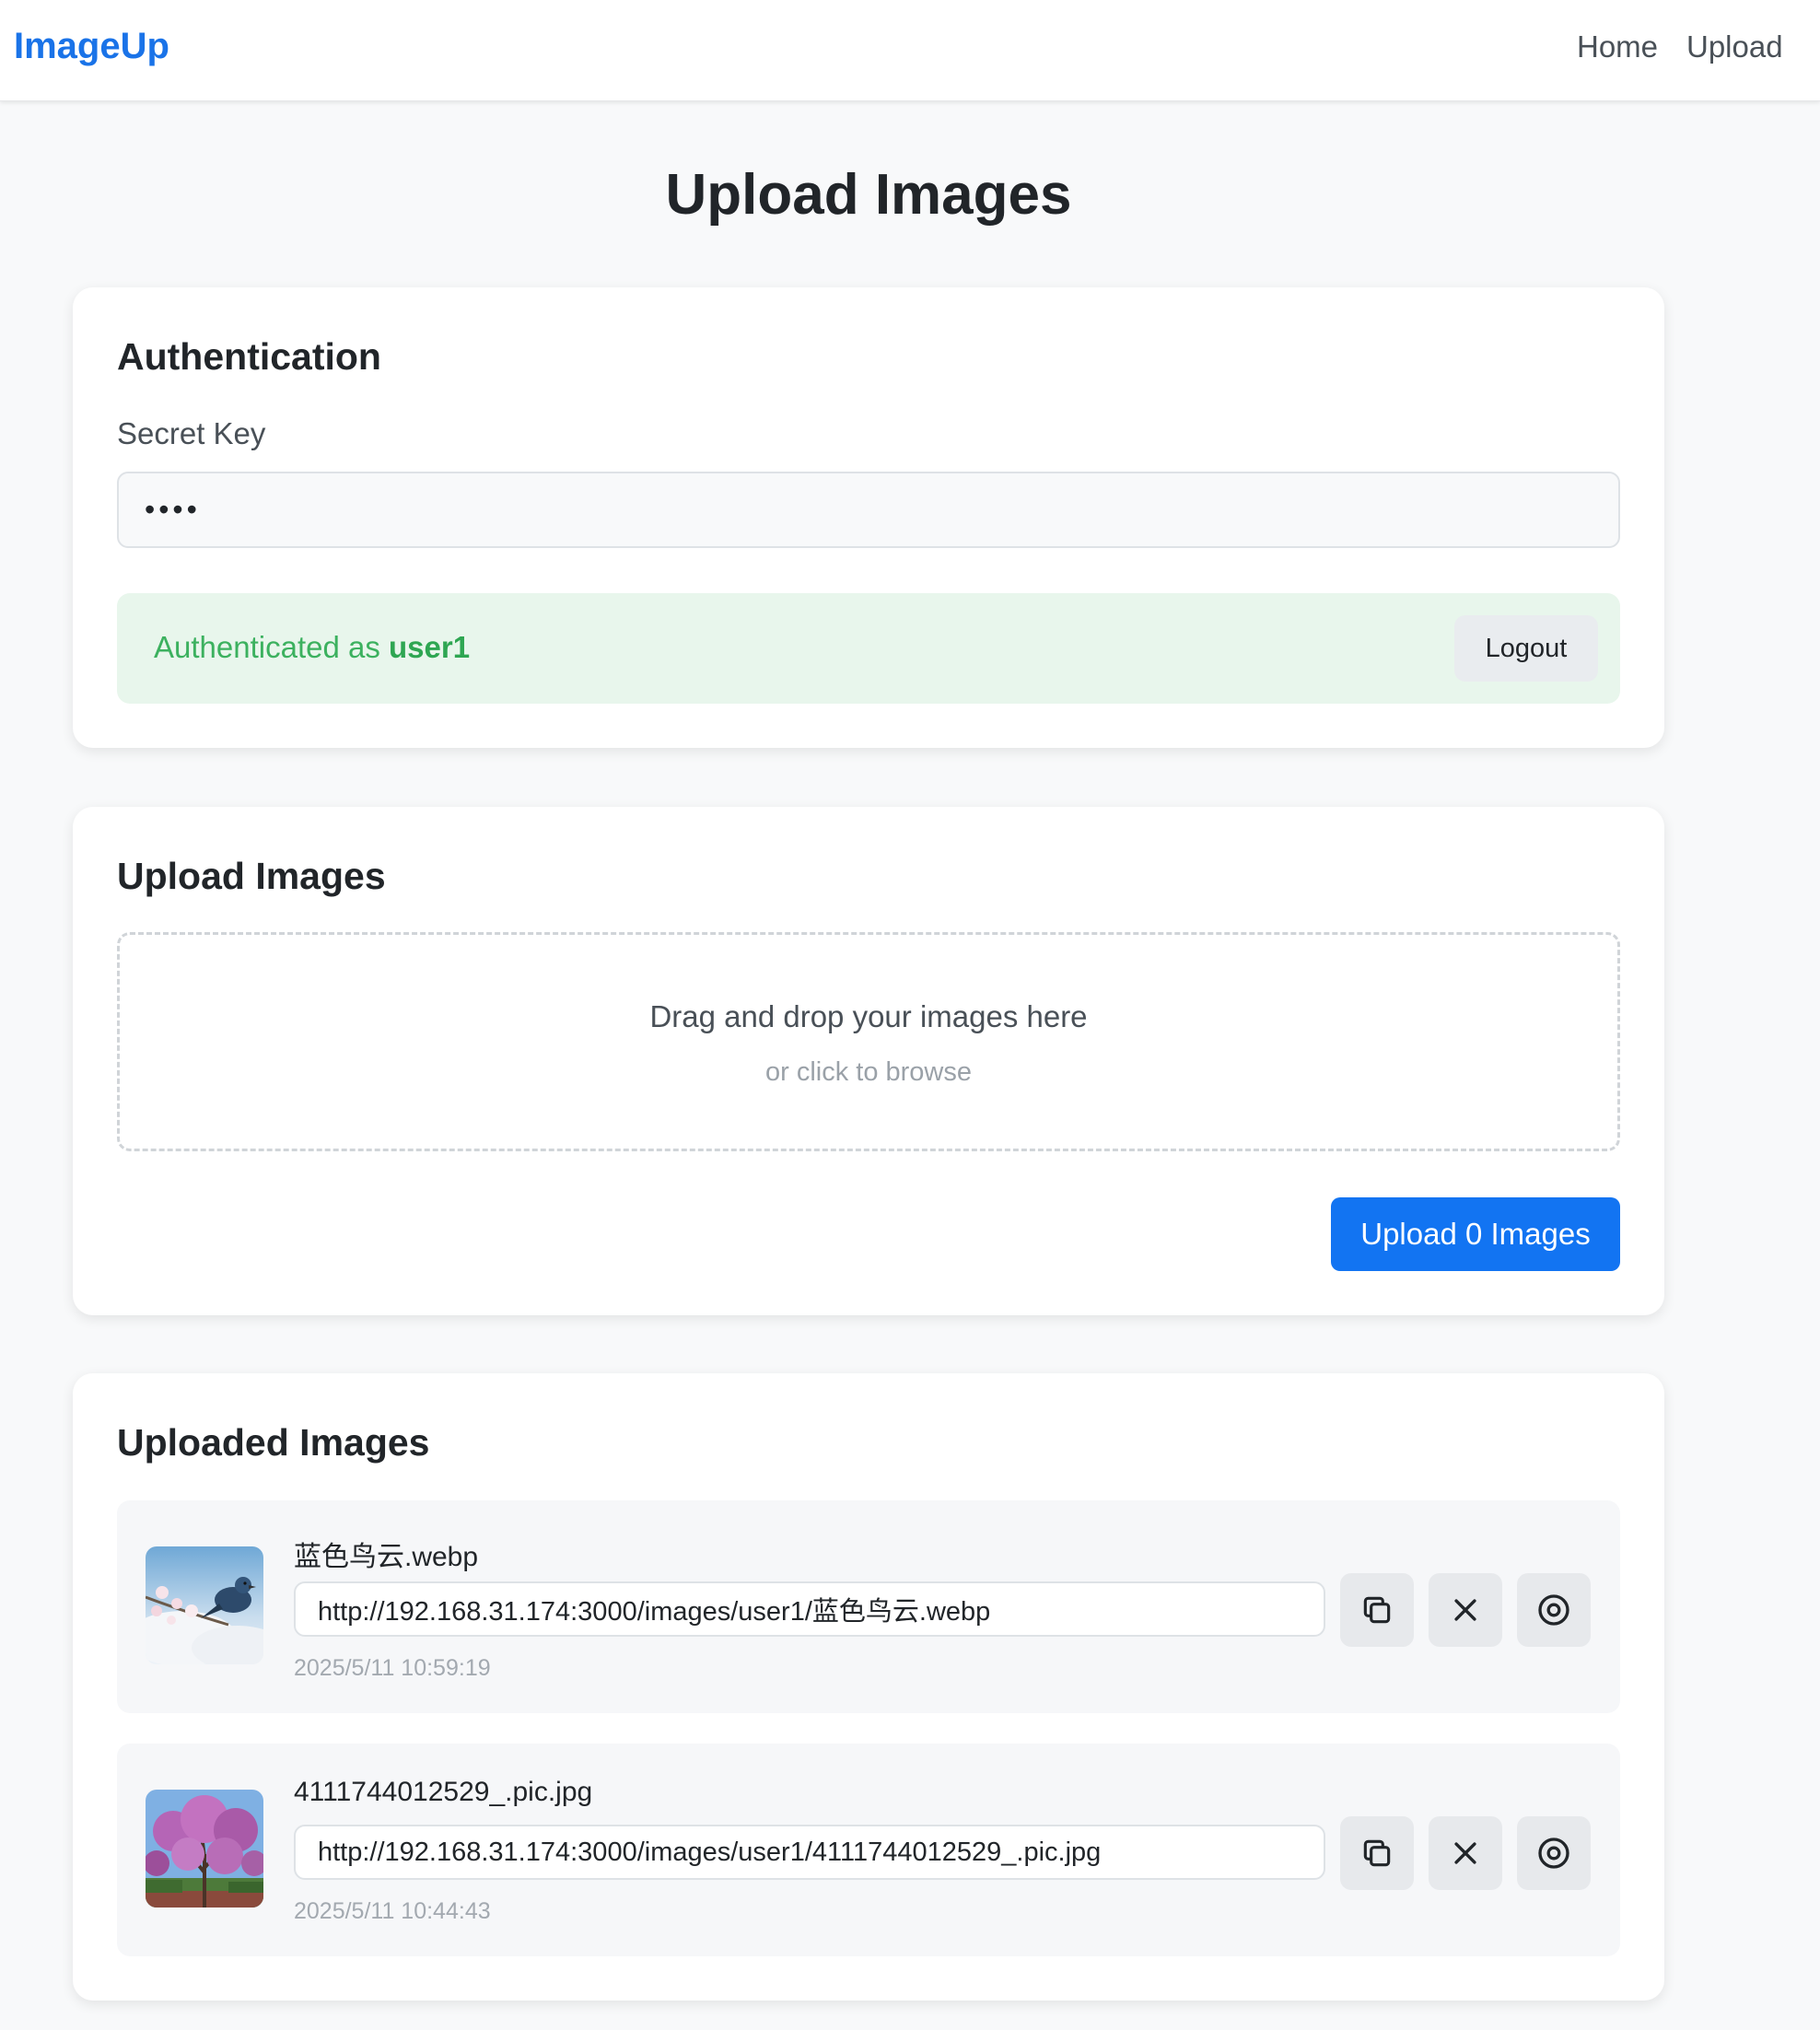 The image size is (1820, 2030). Describe the element at coordinates (868, 195) in the screenshot. I see `page-title: Upload Images` at that location.